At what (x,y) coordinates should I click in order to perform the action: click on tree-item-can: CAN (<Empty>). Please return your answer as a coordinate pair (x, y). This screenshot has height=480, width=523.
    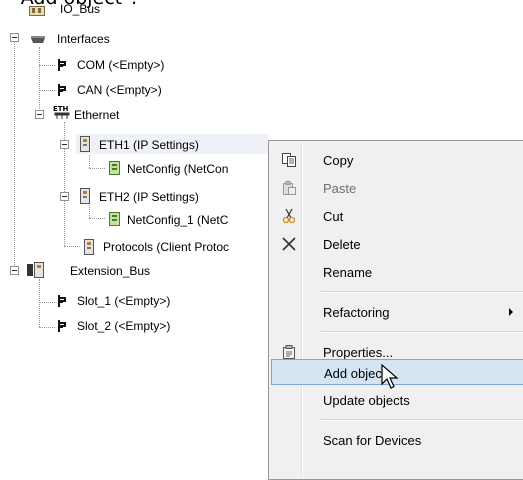
    Looking at the image, I should click on (119, 90).